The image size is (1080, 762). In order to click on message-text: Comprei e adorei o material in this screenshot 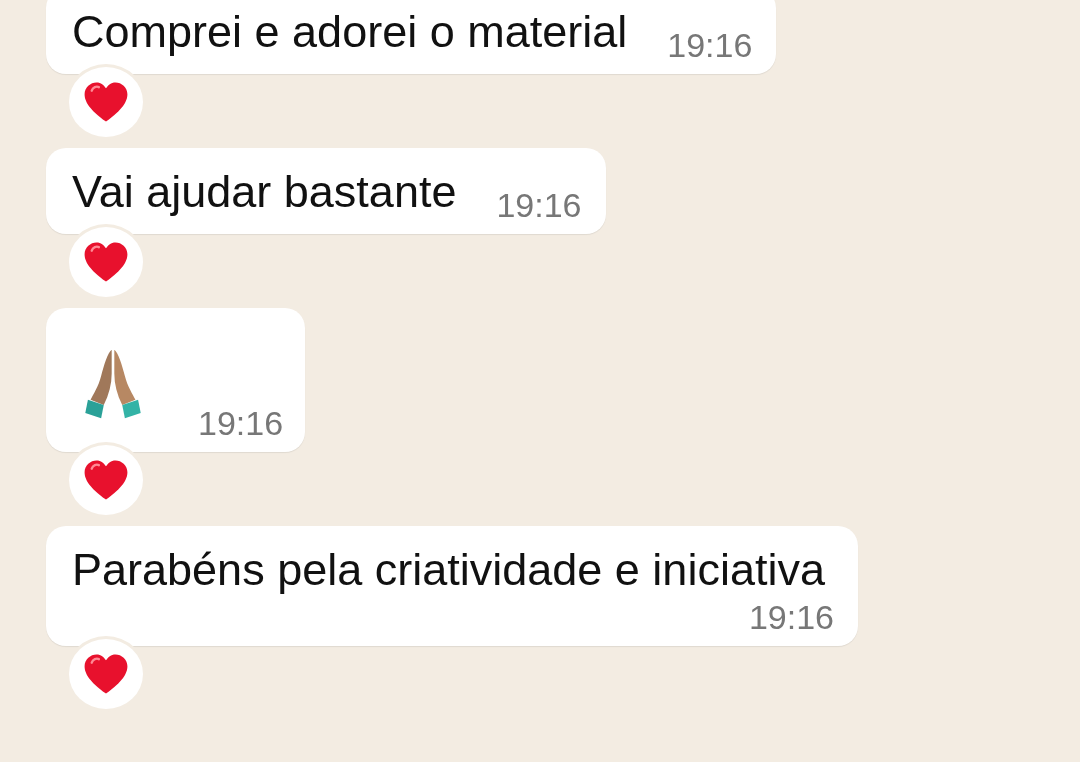, I will do `click(350, 32)`.